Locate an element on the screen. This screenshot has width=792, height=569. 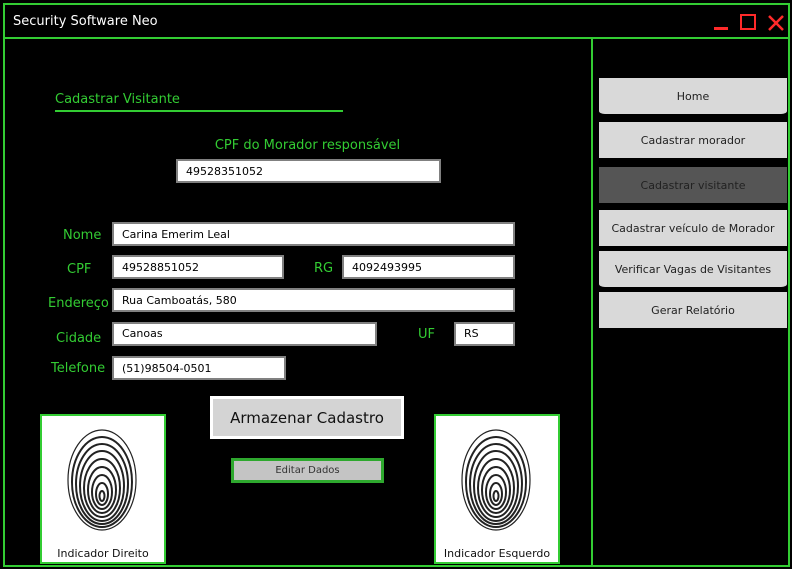
cidade-field: Canoas is located at coordinates (244, 334).